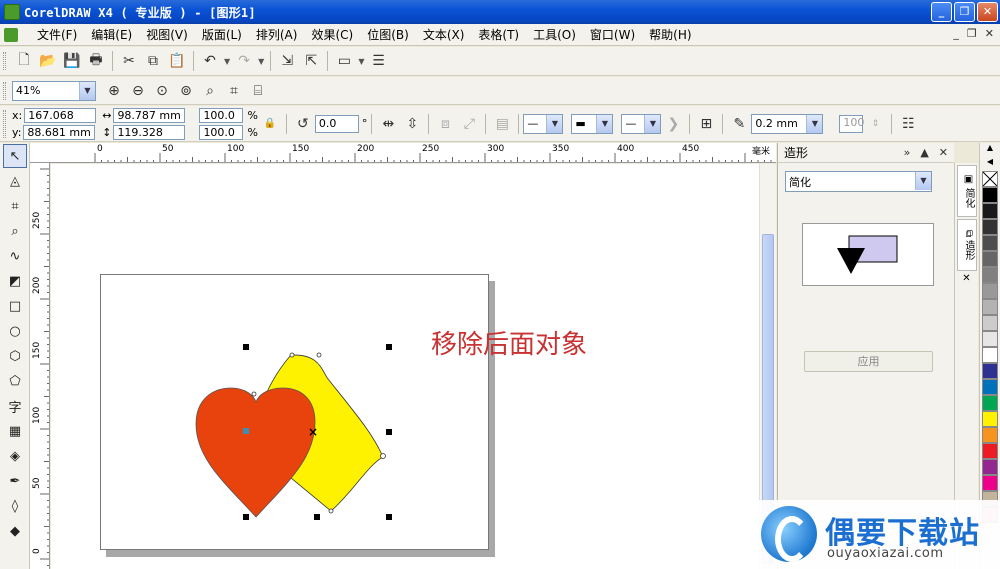  What do you see at coordinates (332, 34) in the screenshot?
I see `menu-effects: 效果(C)` at bounding box center [332, 34].